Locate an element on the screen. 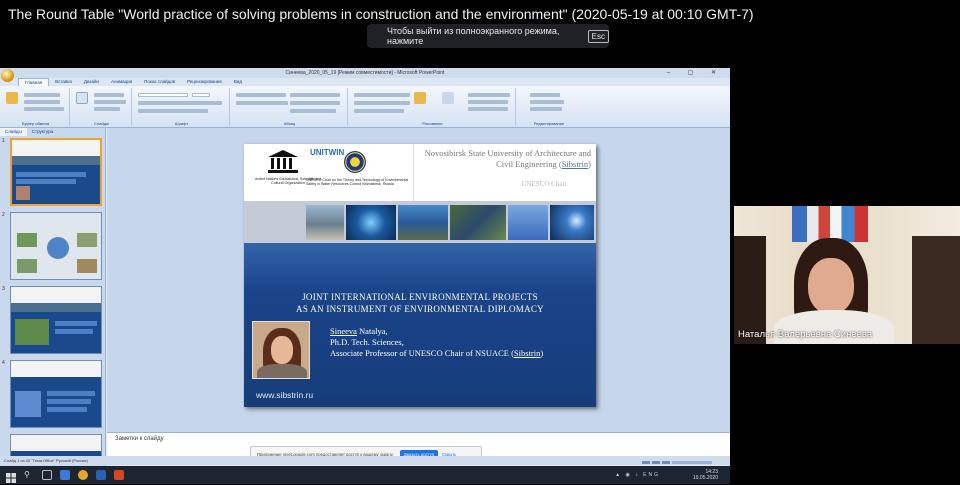  participant-tile: Наталья Валерьевна Синеева is located at coordinates (847, 275).